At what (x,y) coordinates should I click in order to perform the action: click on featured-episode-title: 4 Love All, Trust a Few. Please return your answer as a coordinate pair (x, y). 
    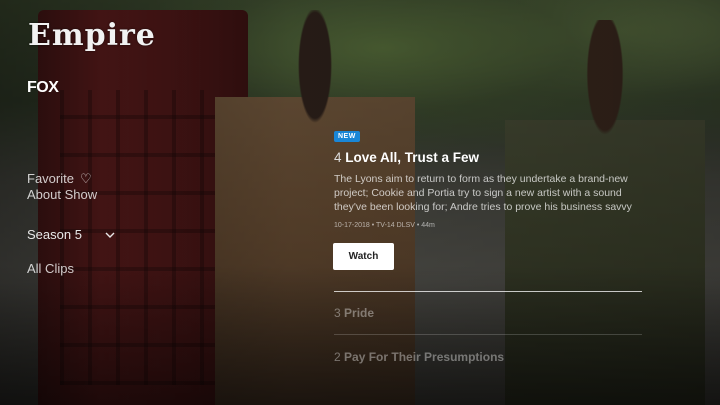
    Looking at the image, I should click on (406, 157).